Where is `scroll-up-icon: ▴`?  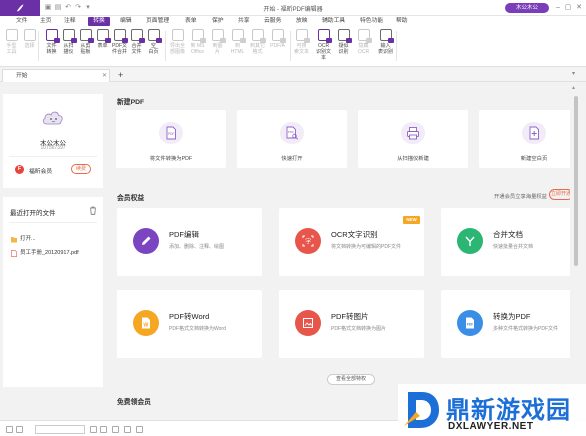
scroll-up-icon: ▴ is located at coordinates (573, 87).